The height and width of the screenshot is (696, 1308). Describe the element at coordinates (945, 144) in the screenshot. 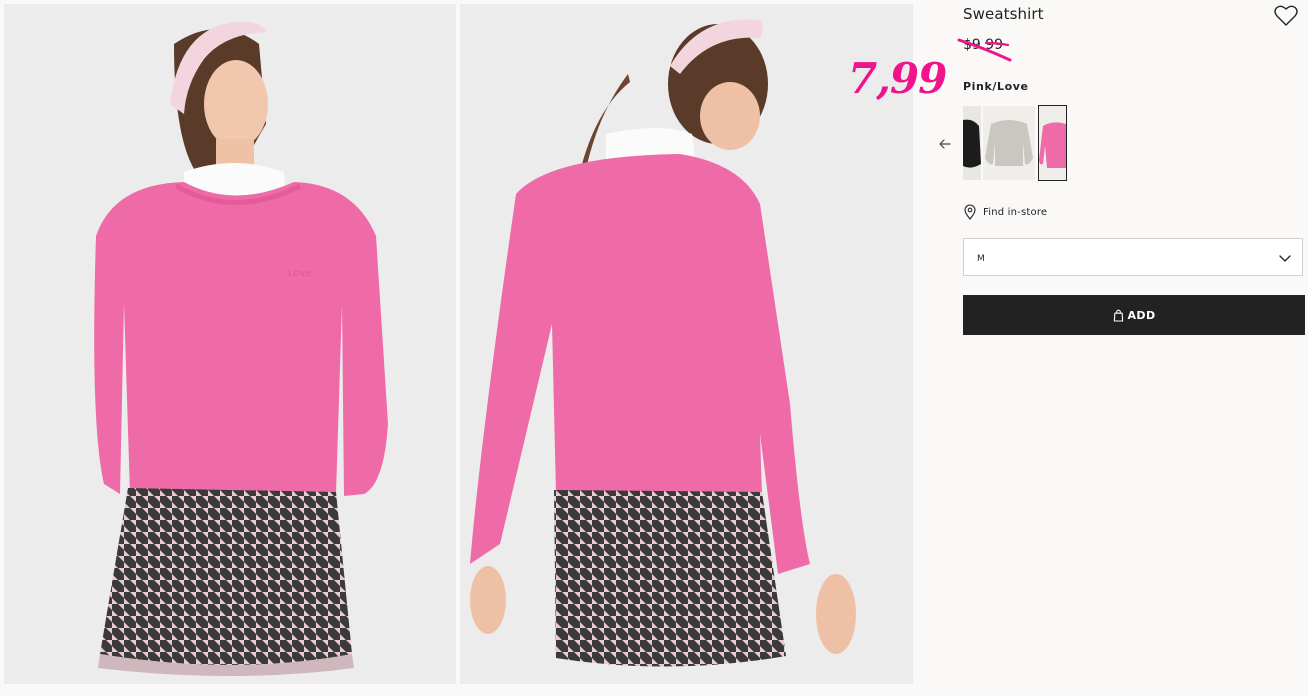

I see `arrow-left-icon` at that location.